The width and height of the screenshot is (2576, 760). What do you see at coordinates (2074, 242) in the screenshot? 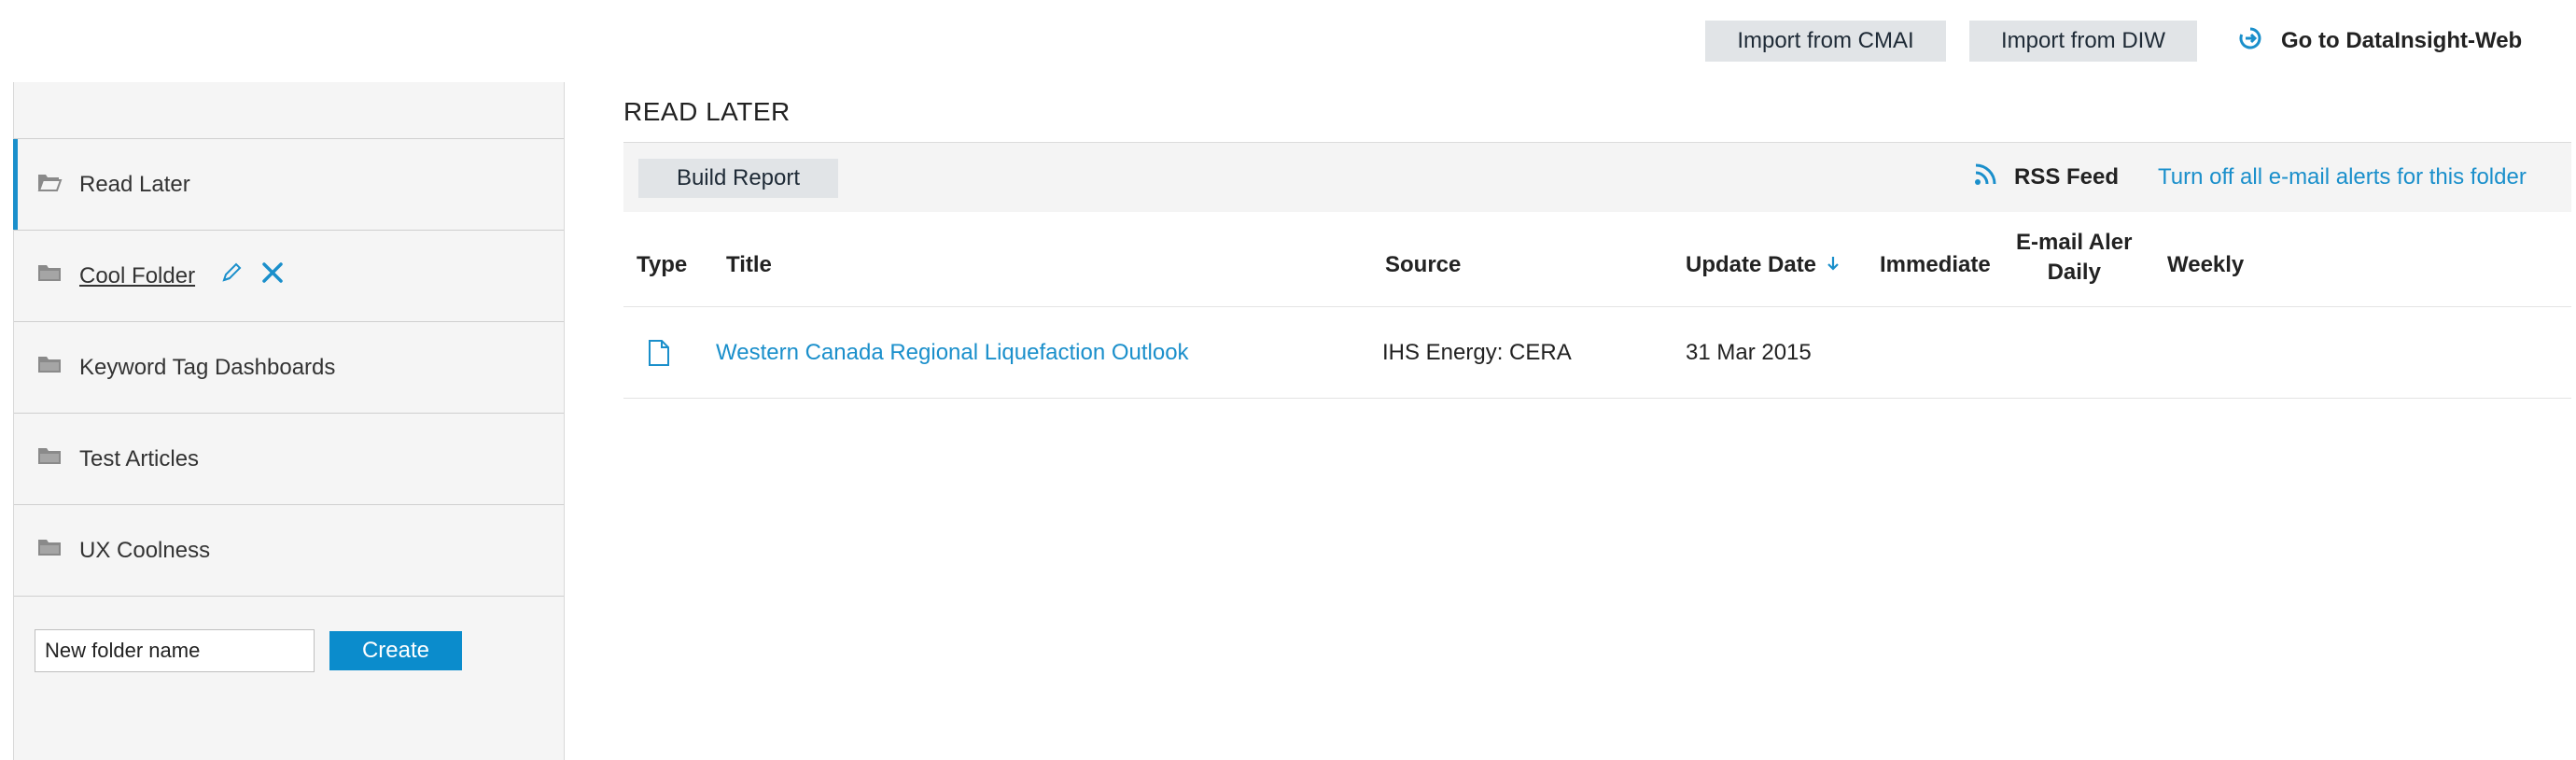
I see `email-alert-label: E-mail Aler` at bounding box center [2074, 242].